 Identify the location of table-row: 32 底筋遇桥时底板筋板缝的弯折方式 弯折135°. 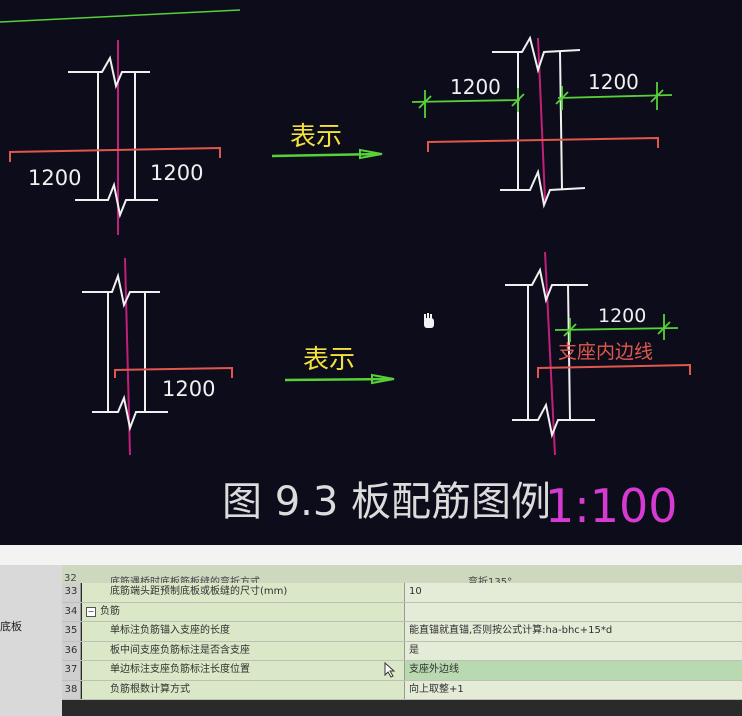
(402, 576).